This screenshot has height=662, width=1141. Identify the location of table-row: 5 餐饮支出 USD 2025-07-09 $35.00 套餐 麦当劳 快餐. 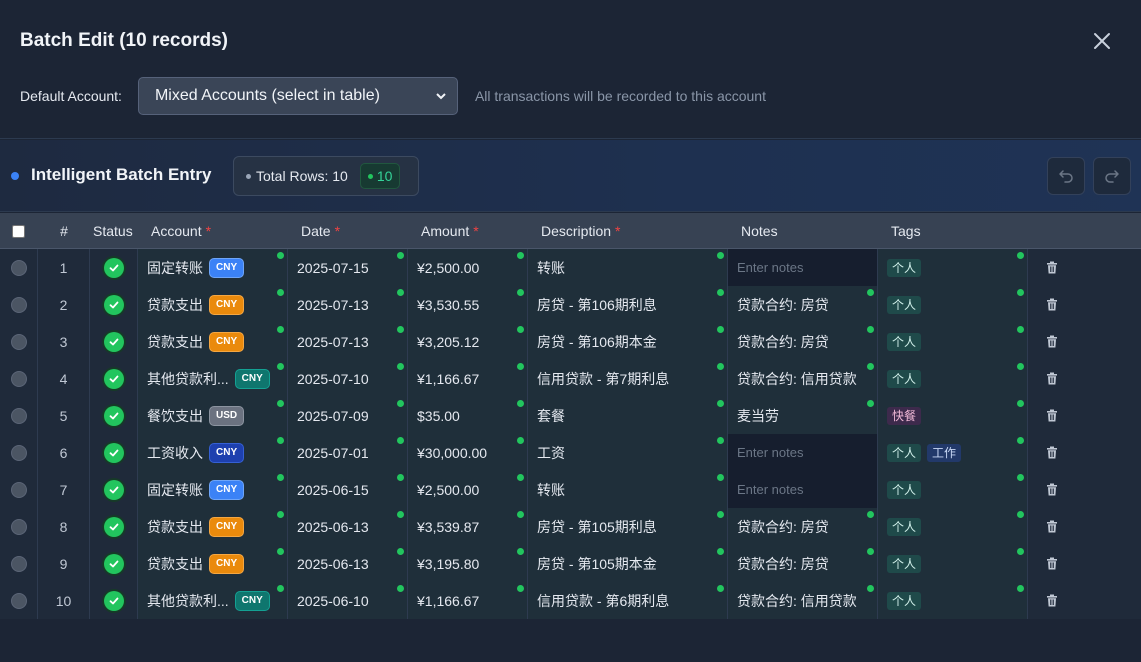
(570, 415).